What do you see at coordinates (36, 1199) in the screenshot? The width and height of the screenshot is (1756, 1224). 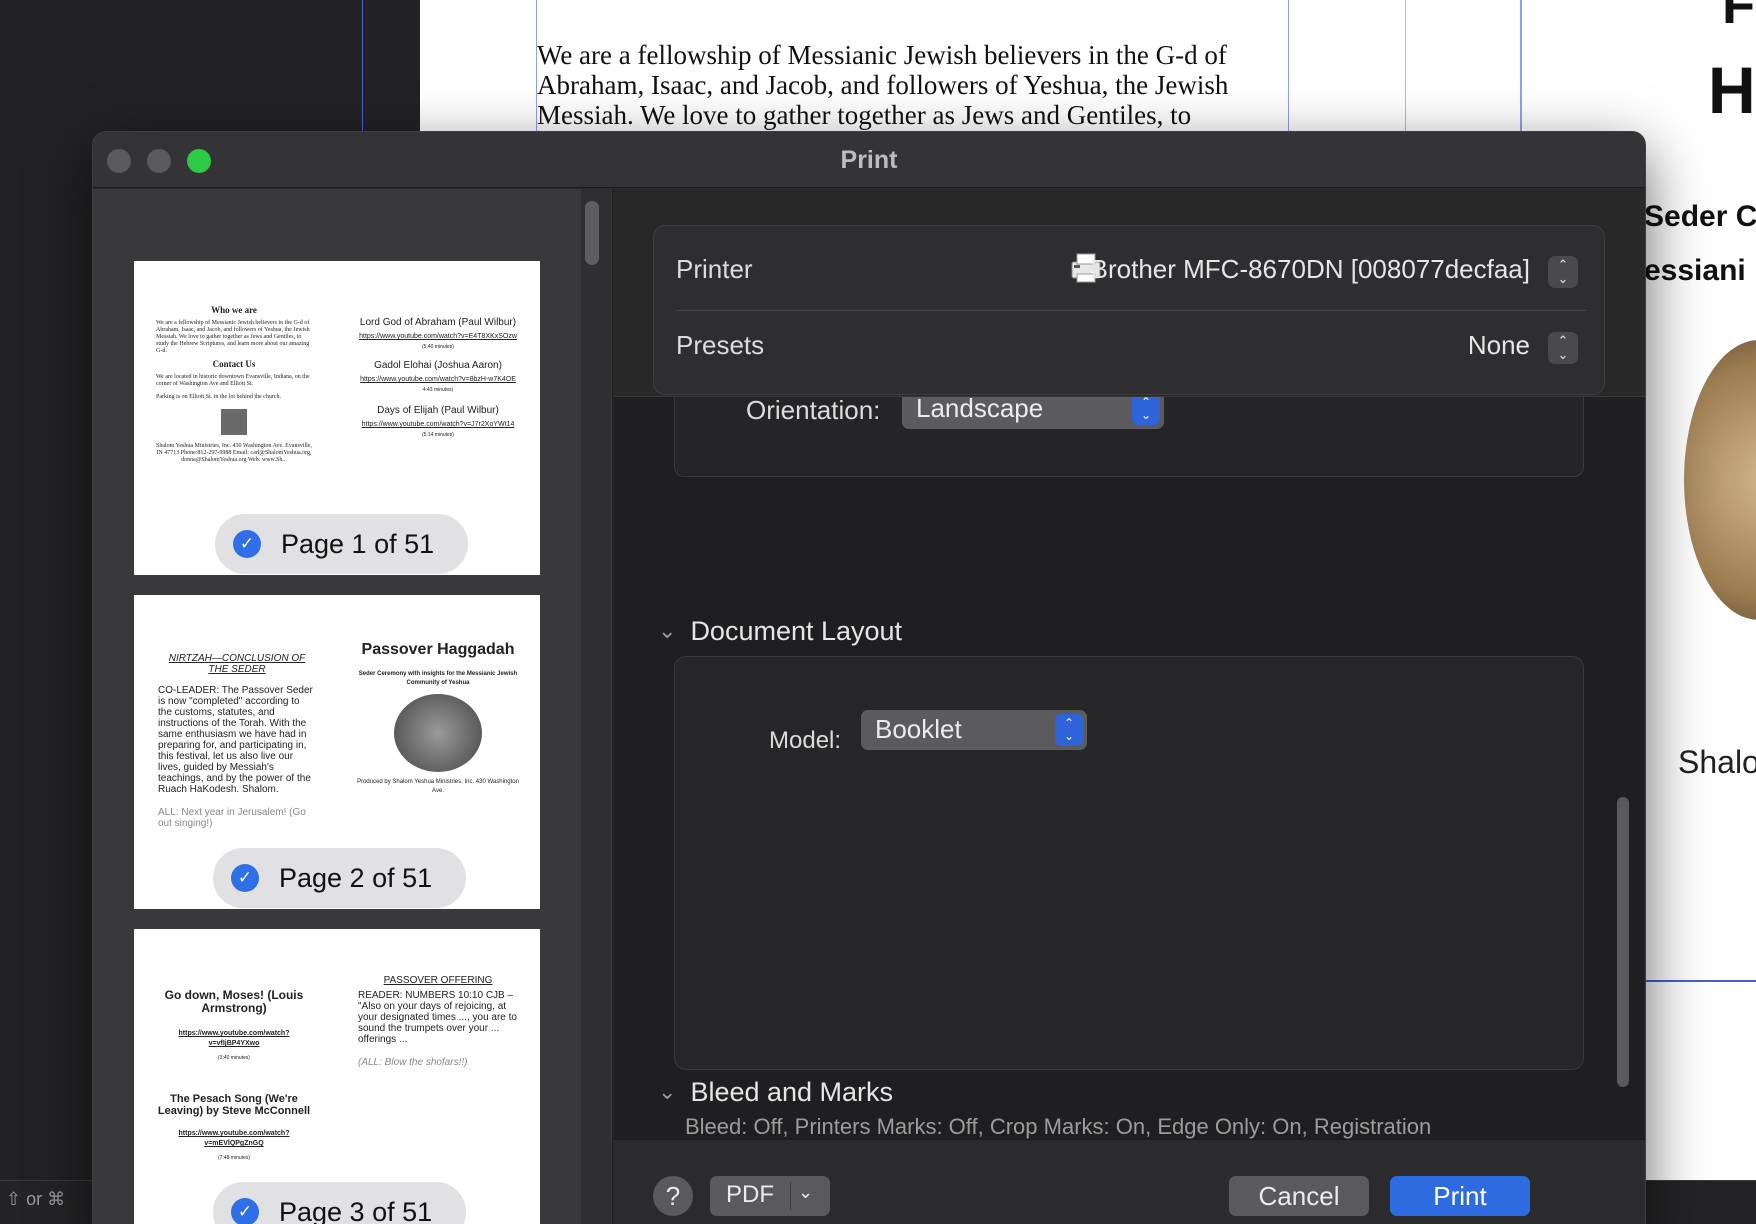 I see `status-text: ⇧ or ⌘` at bounding box center [36, 1199].